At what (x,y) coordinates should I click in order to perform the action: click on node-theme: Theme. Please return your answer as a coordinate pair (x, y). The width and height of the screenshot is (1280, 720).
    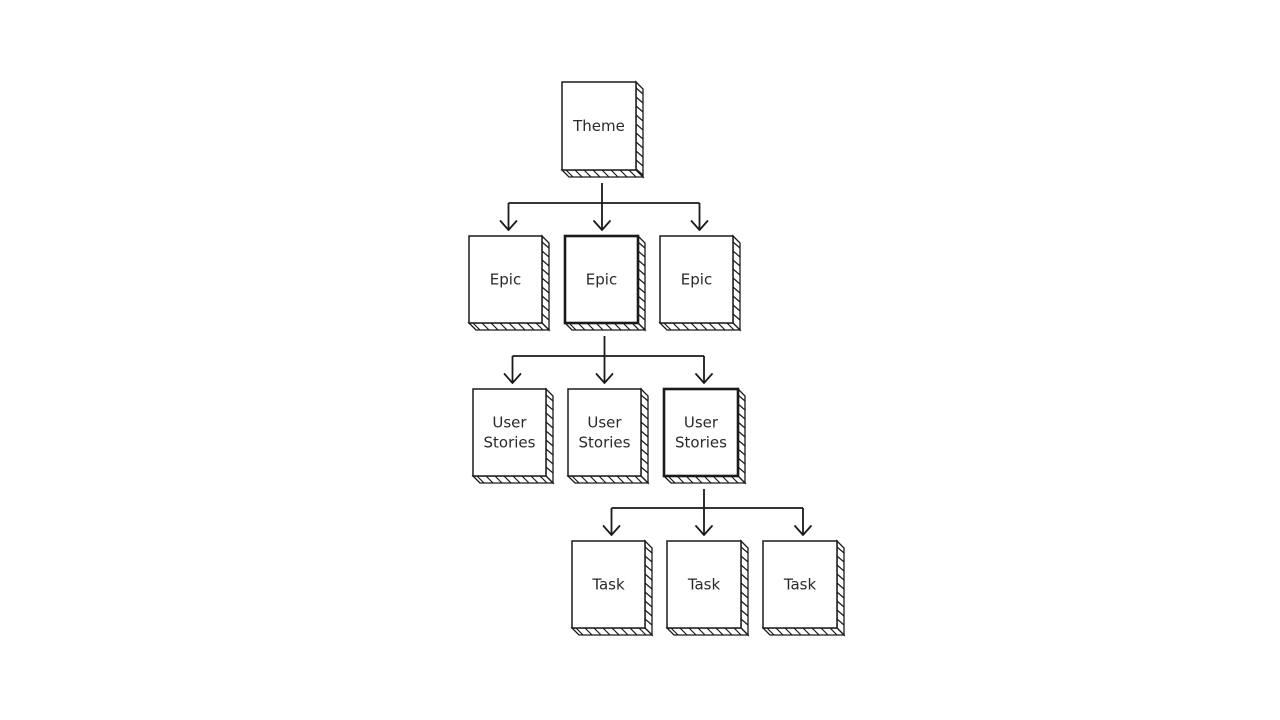
    Looking at the image, I should click on (602, 129).